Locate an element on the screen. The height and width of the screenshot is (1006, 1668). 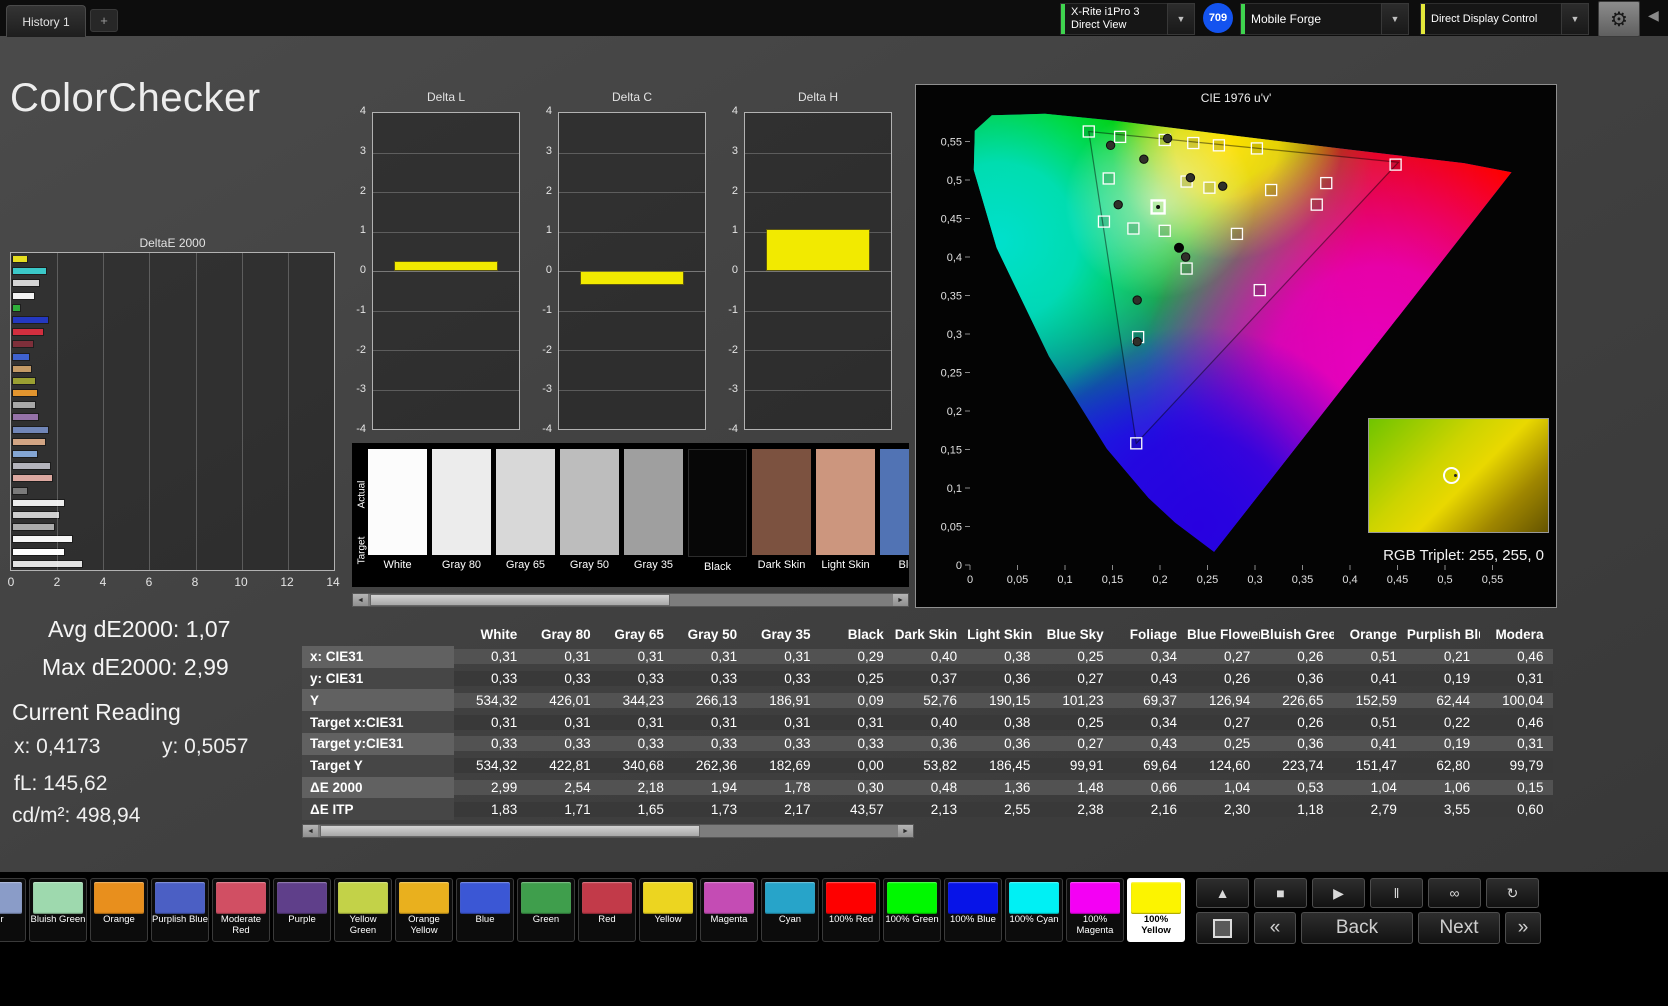
actual-axis-label: Actual is located at coordinates (362, 494).